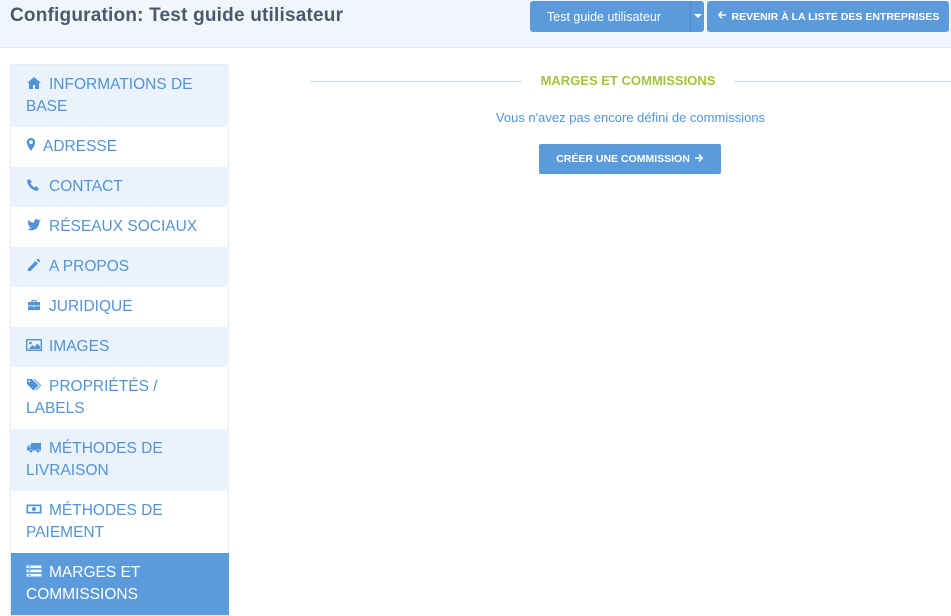 The image size is (951, 616). Describe the element at coordinates (34, 345) in the screenshot. I see `image-icon` at that location.